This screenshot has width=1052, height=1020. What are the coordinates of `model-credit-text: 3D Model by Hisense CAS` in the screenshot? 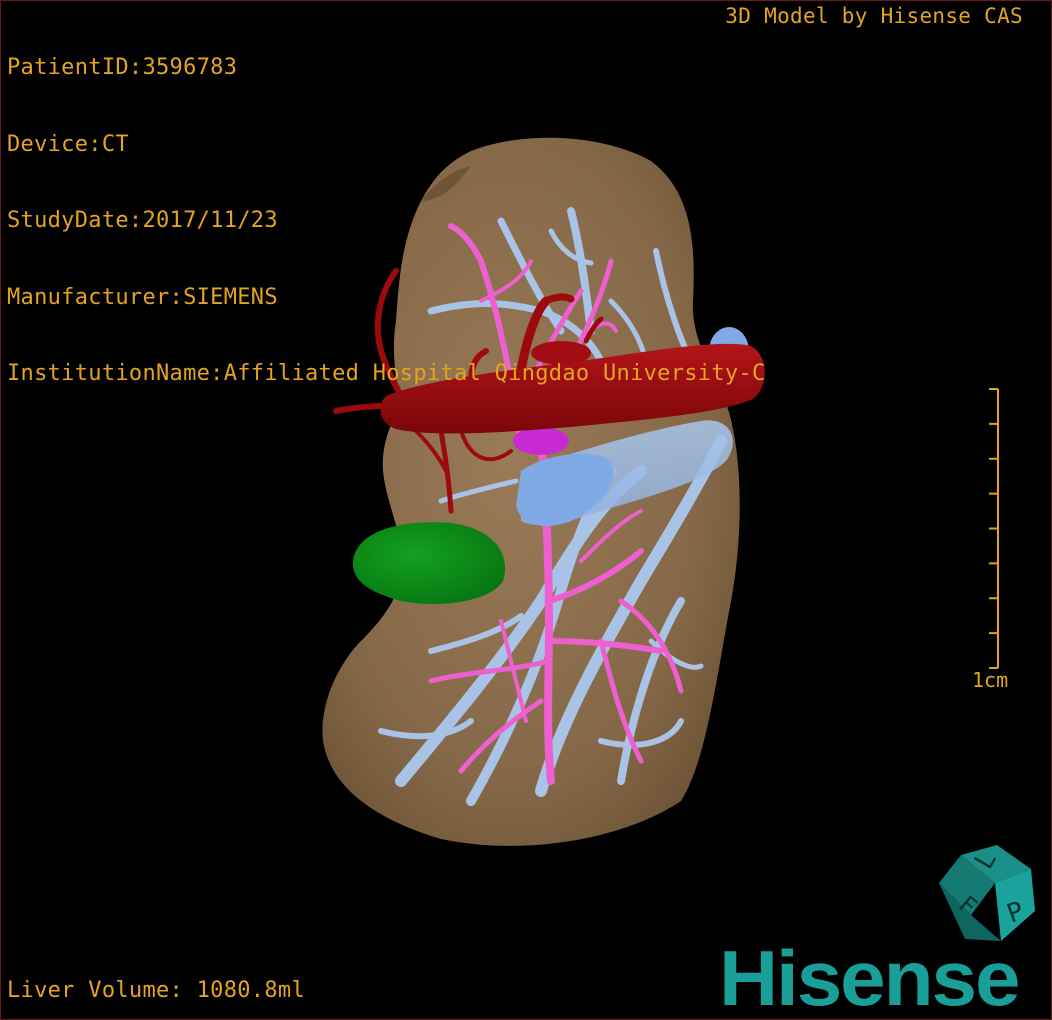 It's located at (874, 16).